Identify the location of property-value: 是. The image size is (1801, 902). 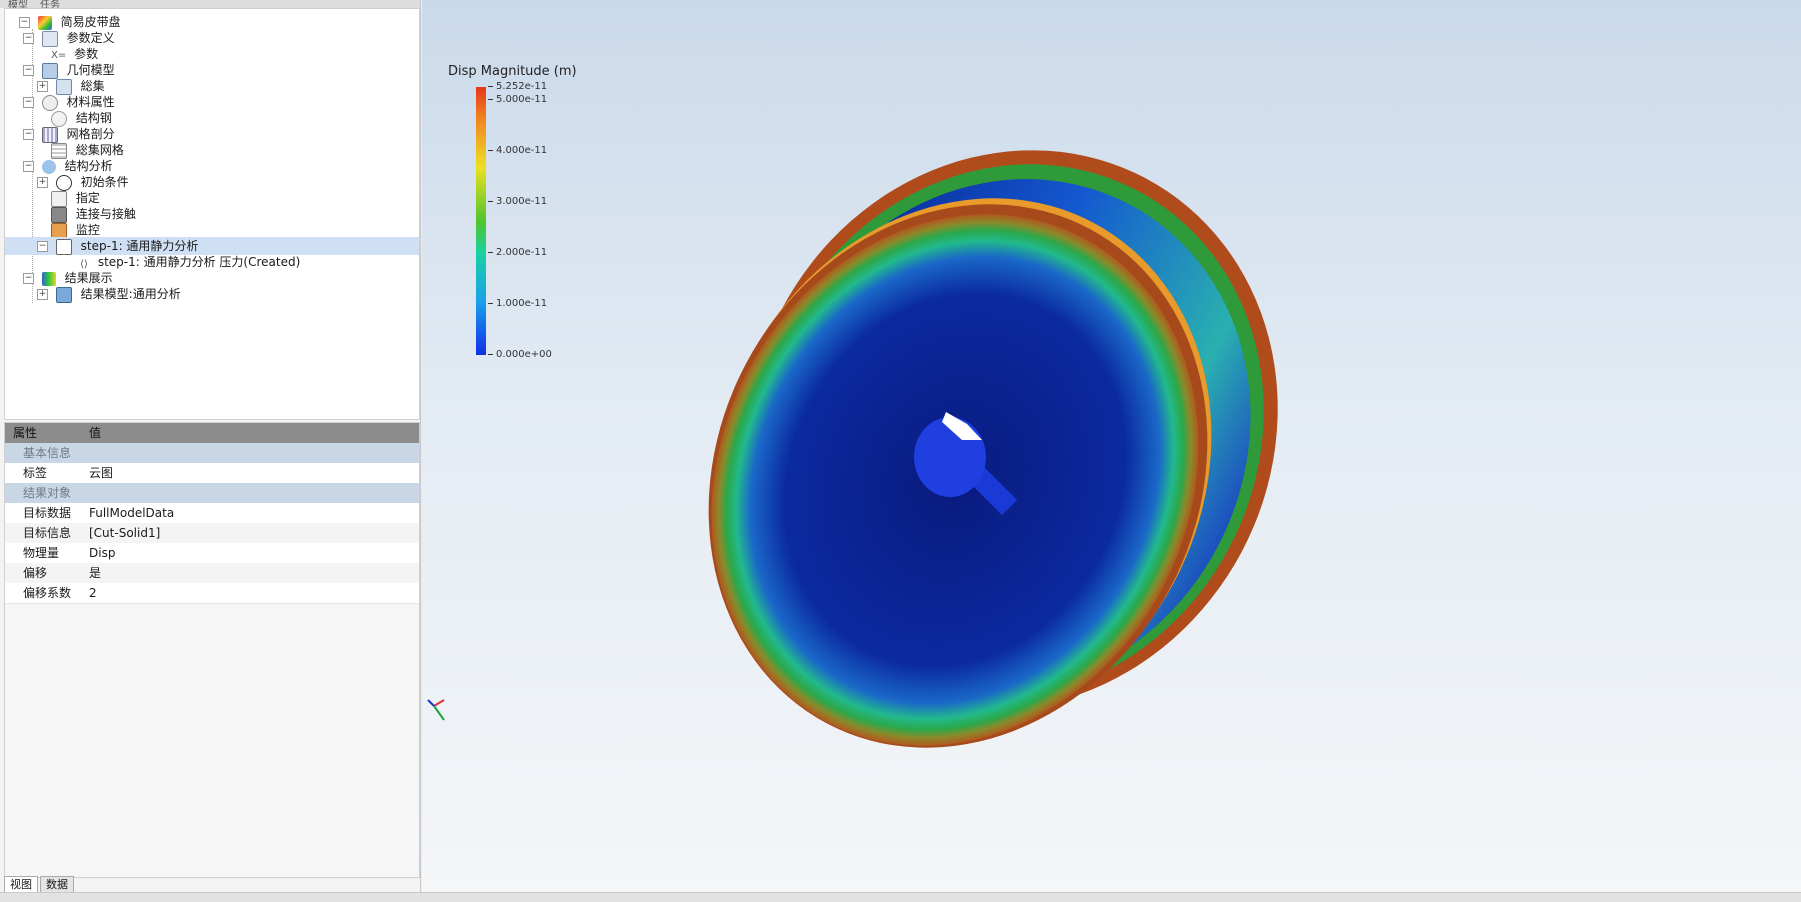
(95, 573).